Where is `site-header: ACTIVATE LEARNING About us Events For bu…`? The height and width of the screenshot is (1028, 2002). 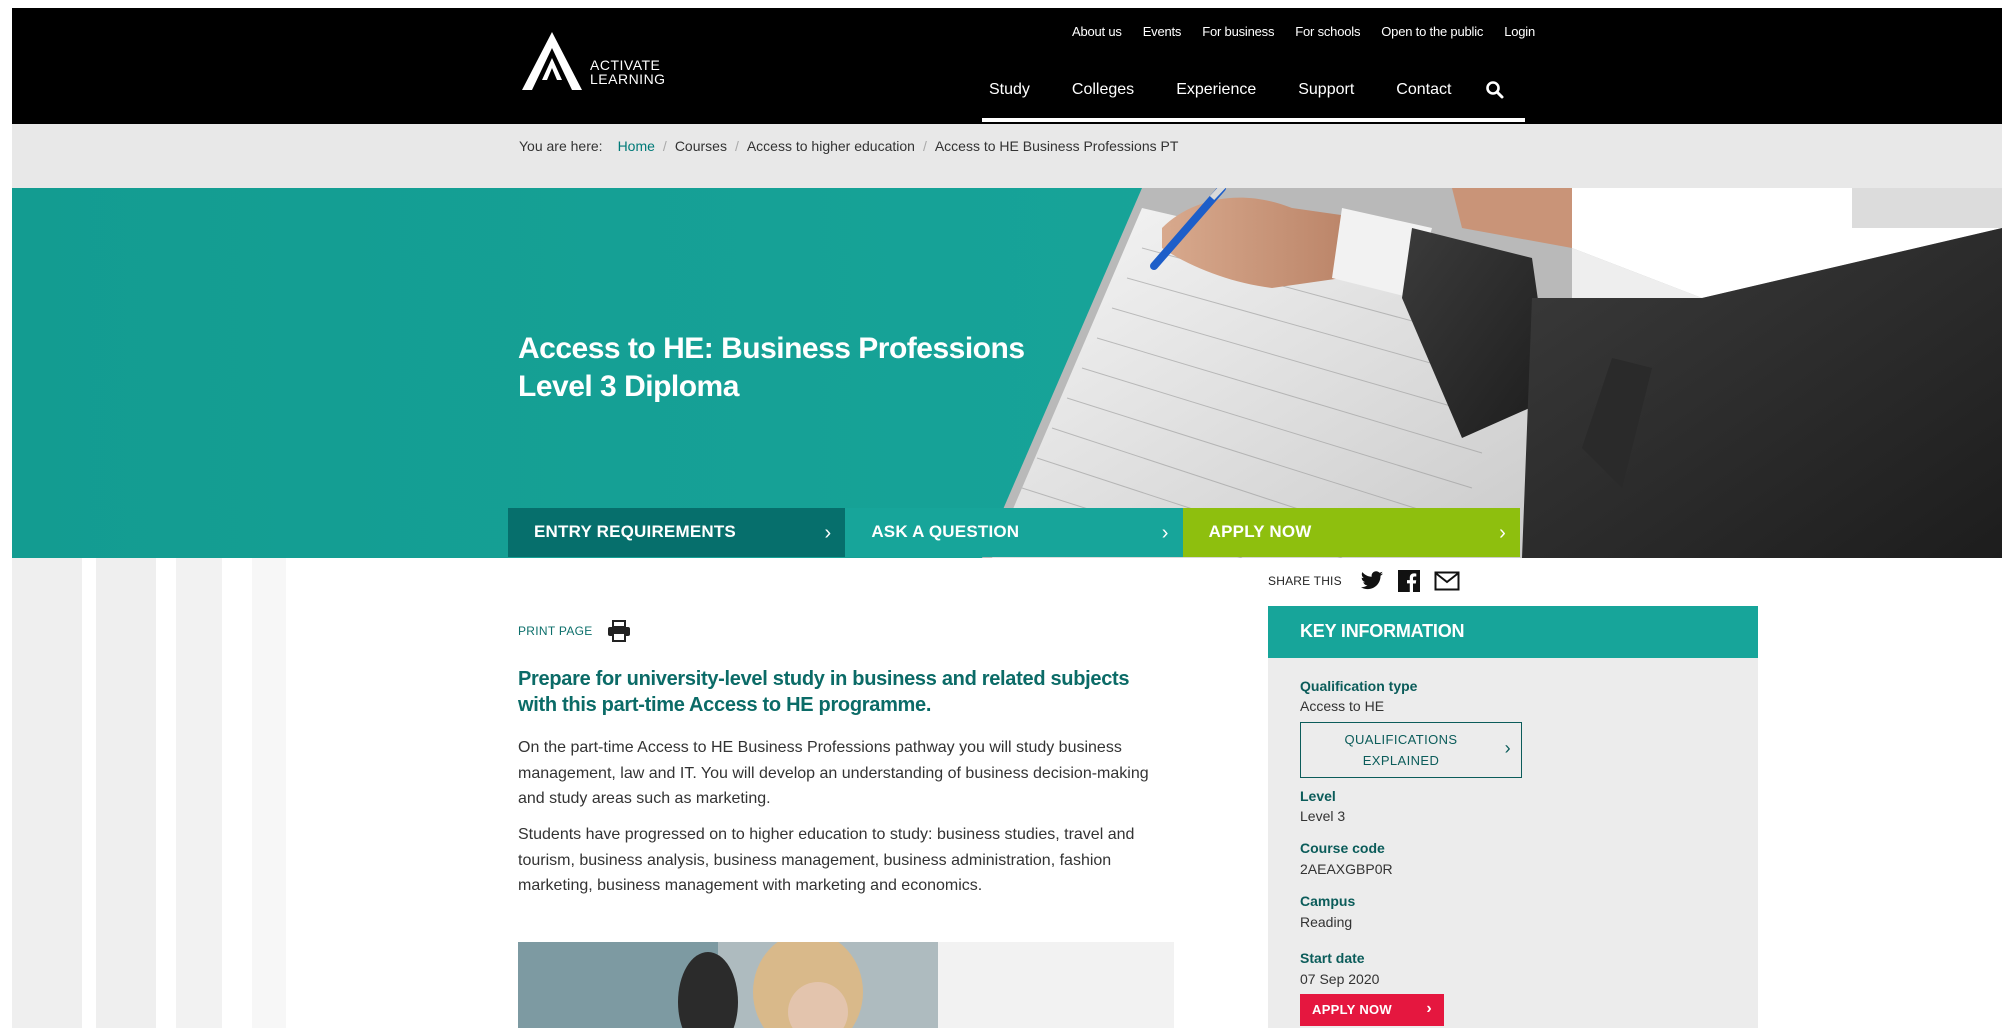
site-header: ACTIVATE LEARNING About us Events For bu… is located at coordinates (1007, 66).